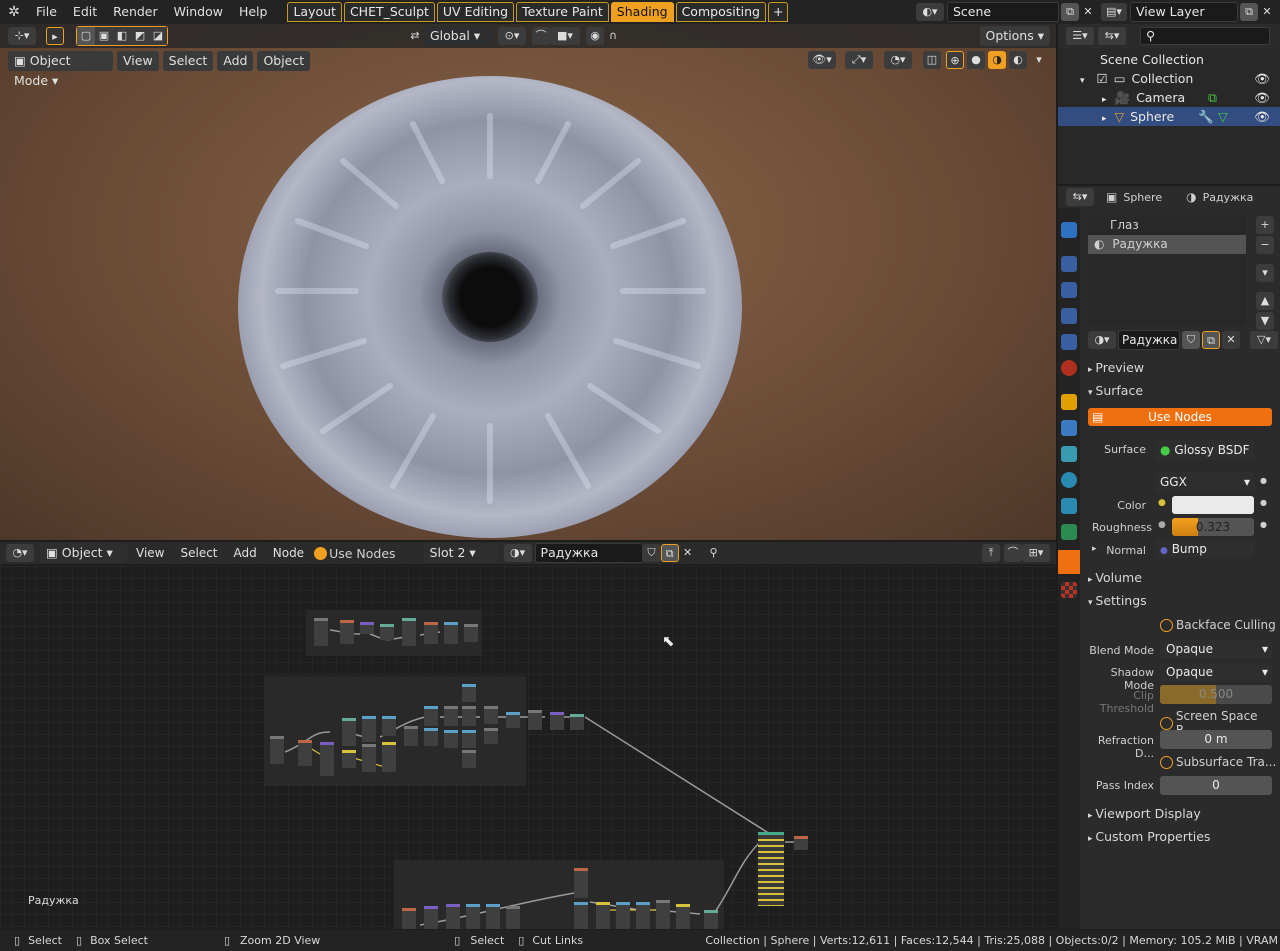  What do you see at coordinates (1265, 245) in the screenshot?
I see `remove-slot-icon: −` at bounding box center [1265, 245].